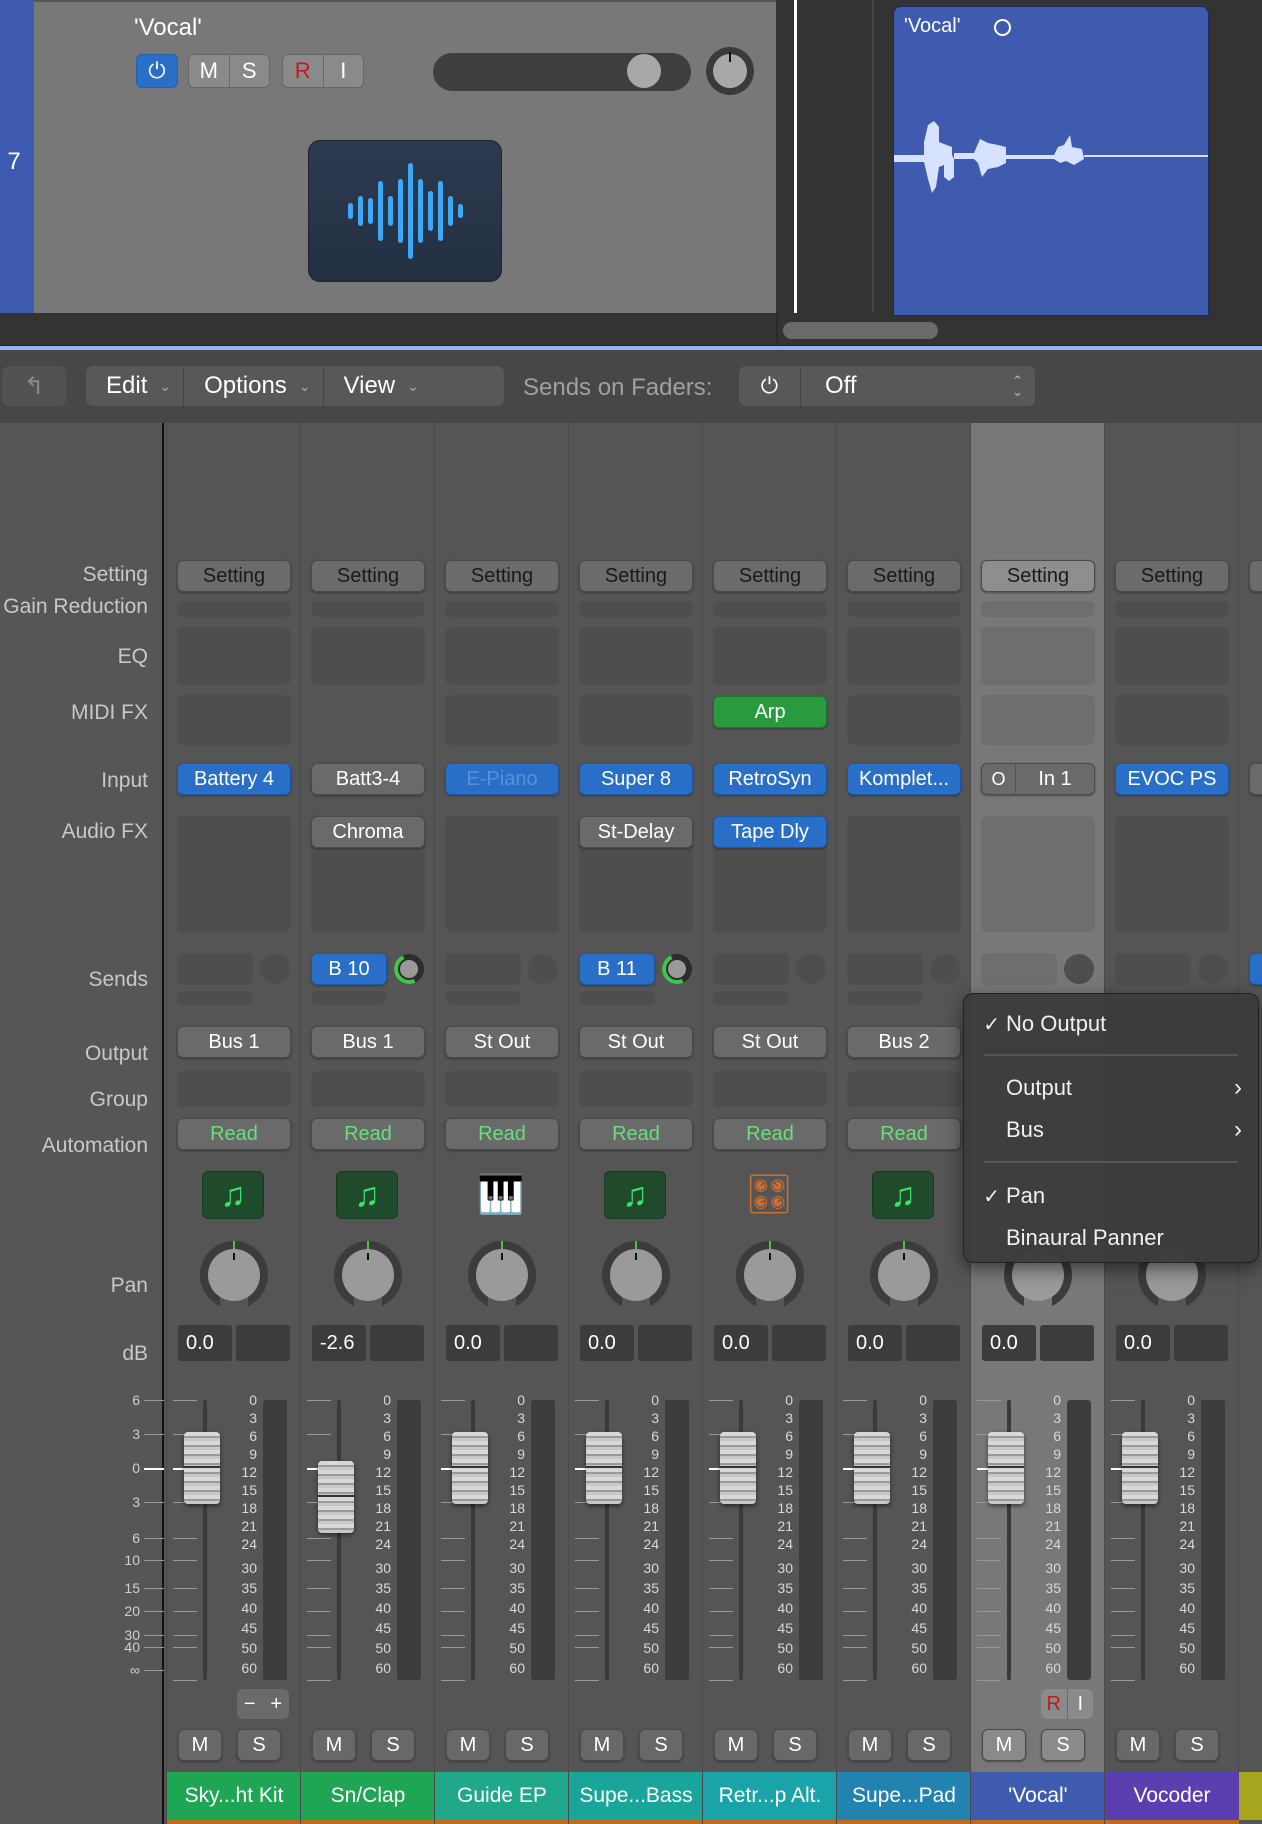 This screenshot has width=1262, height=1824. I want to click on input-button: Batt3-4, so click(368, 779).